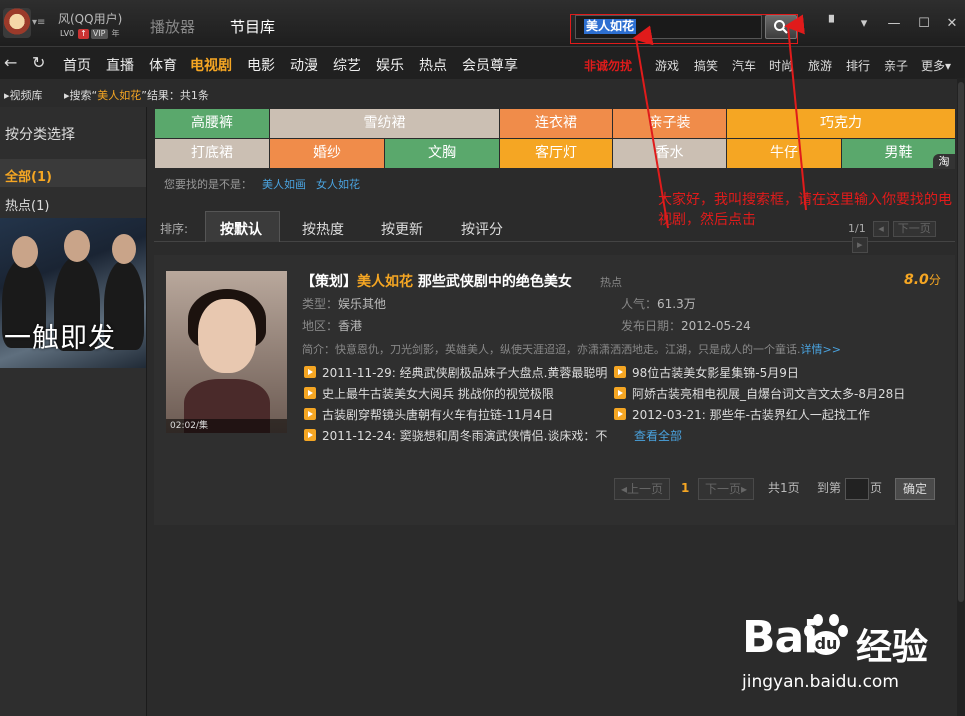 The height and width of the screenshot is (716, 965). I want to click on watermark-url: jingyan.baidu.com, so click(820, 682).